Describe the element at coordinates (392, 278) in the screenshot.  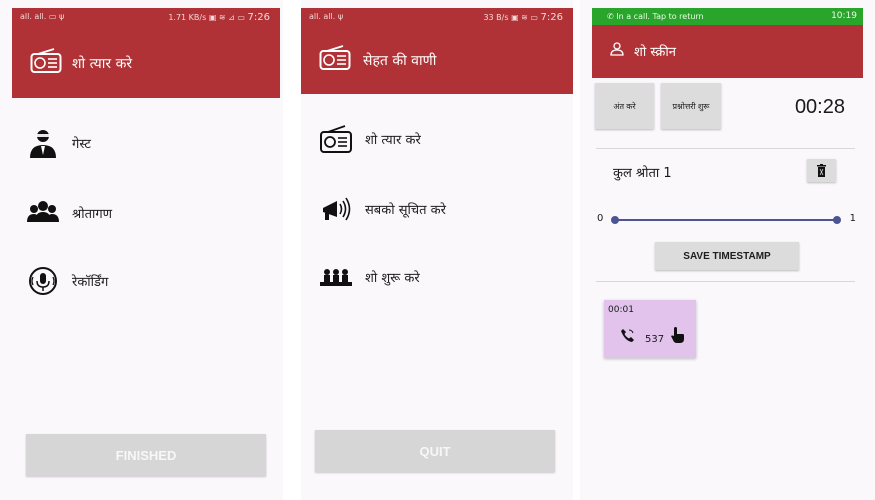
I see `menu-label: शो शुरू करे` at that location.